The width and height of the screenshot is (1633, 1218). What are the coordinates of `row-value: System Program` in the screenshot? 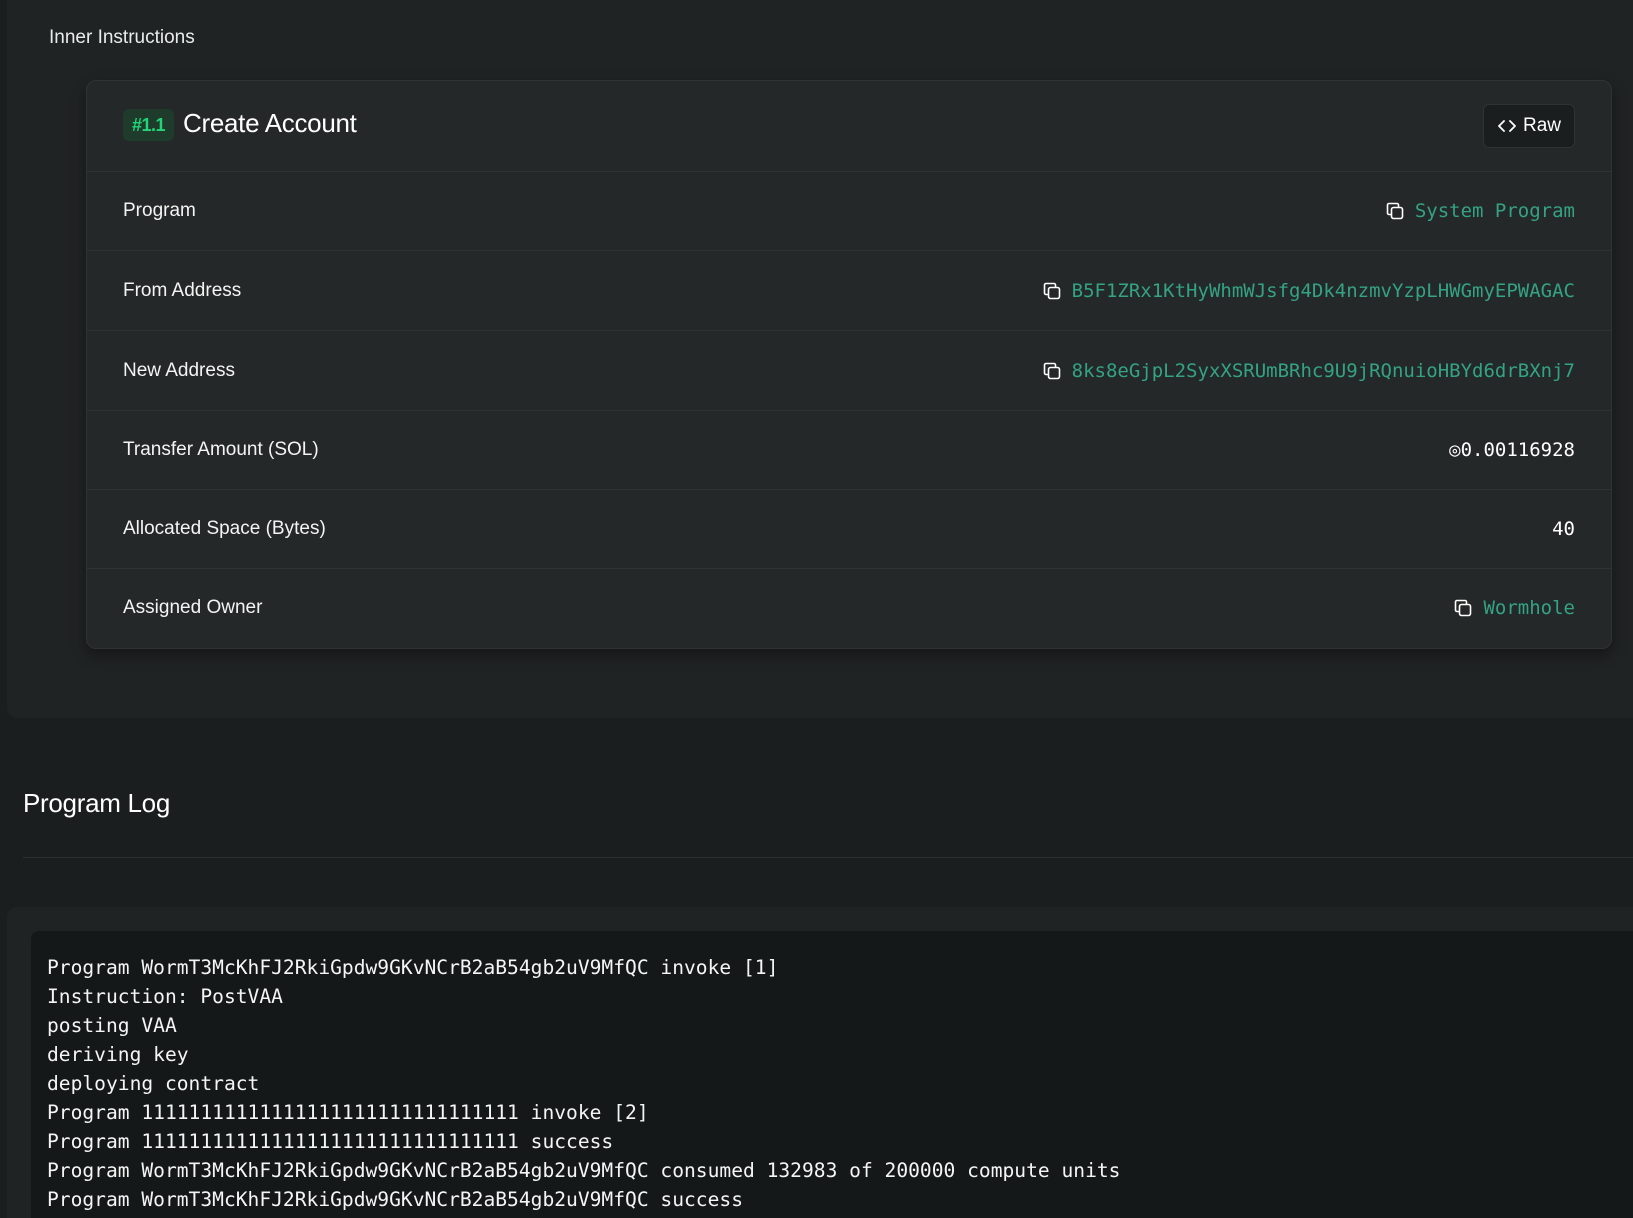 It's located at (1495, 211).